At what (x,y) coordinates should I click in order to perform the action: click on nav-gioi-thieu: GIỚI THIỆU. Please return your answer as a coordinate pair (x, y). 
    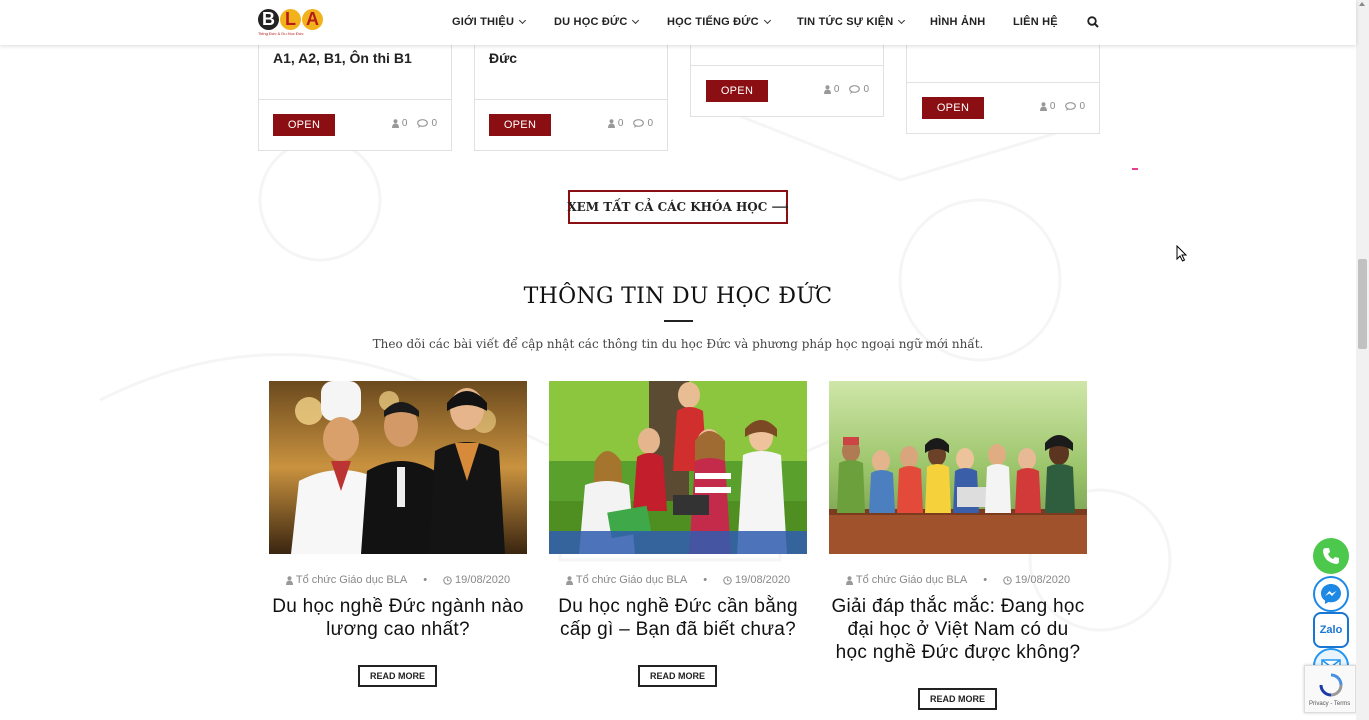
    Looking at the image, I should click on (489, 22).